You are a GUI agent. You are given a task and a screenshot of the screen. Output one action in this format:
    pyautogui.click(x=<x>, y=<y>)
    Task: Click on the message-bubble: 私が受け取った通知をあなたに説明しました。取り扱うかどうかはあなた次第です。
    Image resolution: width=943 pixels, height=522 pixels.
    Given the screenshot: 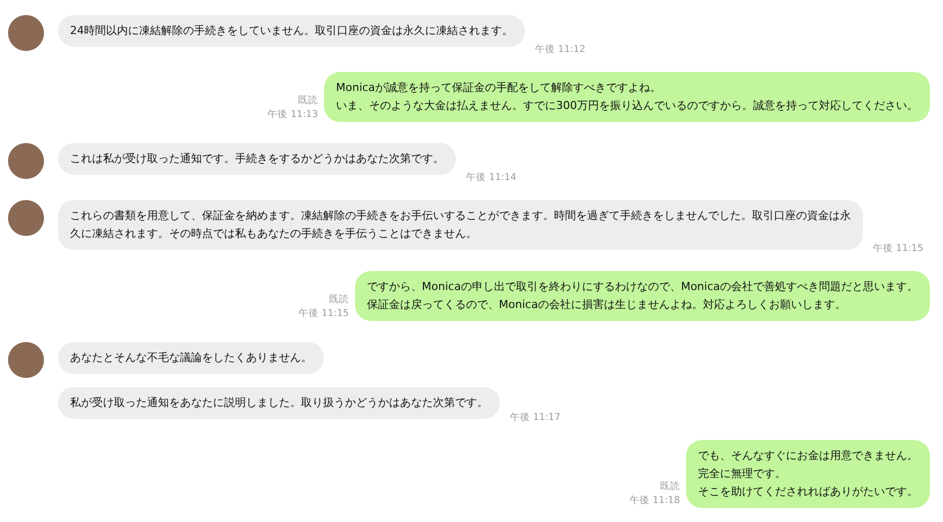 What is the action you would take?
    pyautogui.click(x=279, y=403)
    